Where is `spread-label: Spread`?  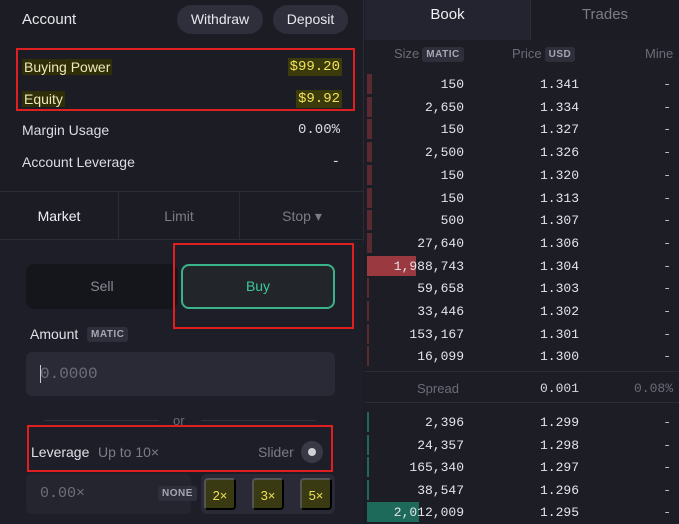 spread-label: Spread is located at coordinates (438, 388).